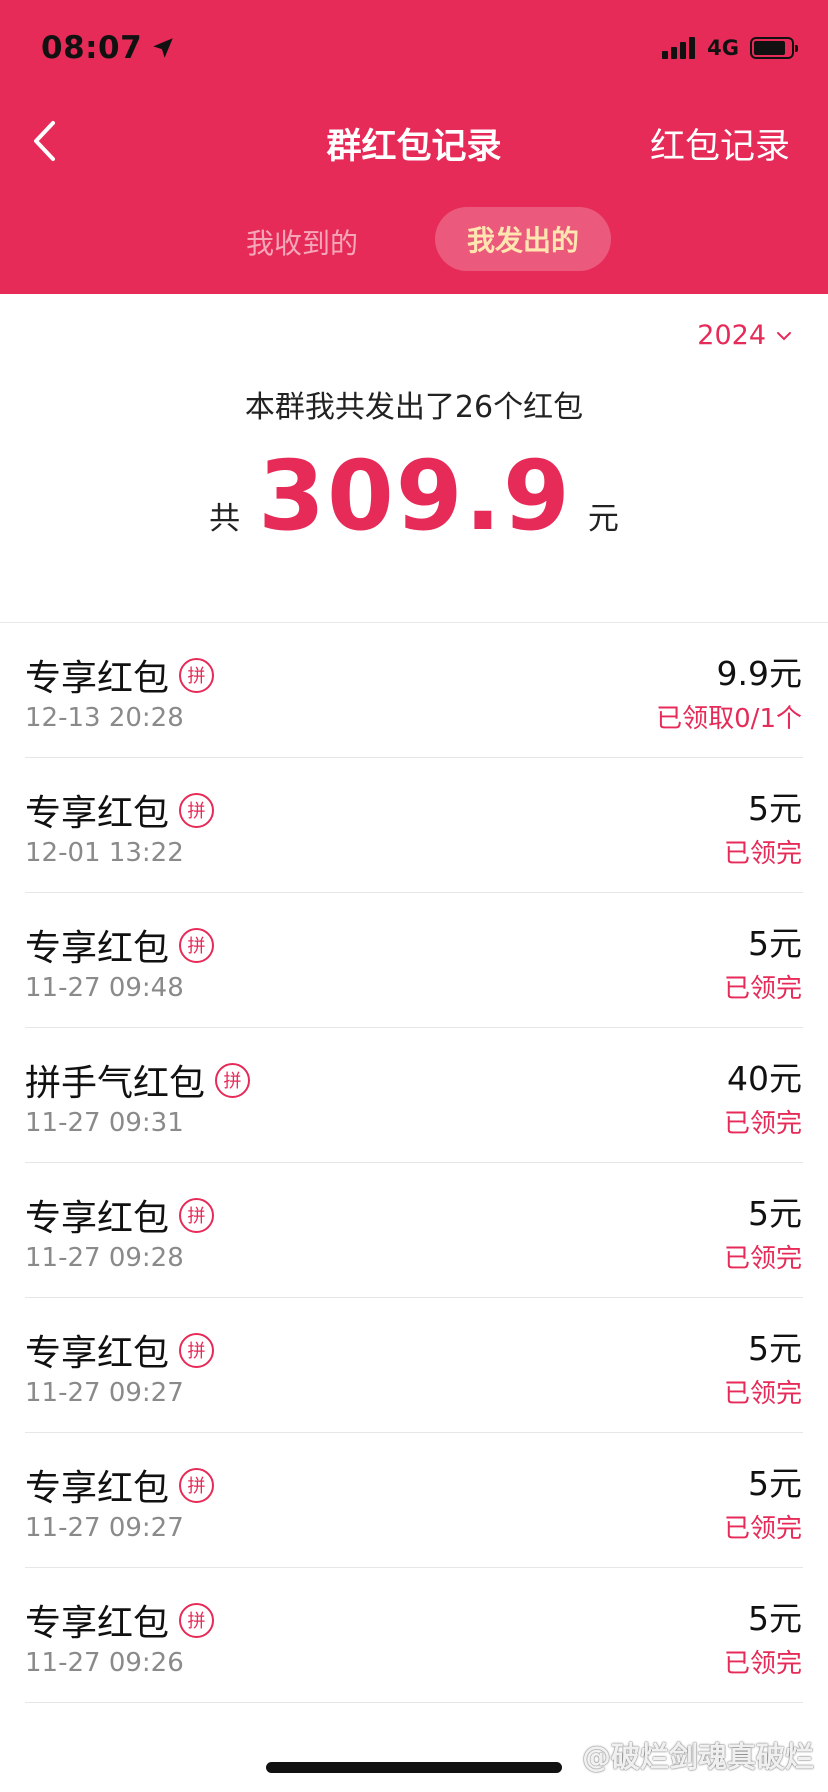 This screenshot has height=1792, width=828. I want to click on battery-icon, so click(774, 48).